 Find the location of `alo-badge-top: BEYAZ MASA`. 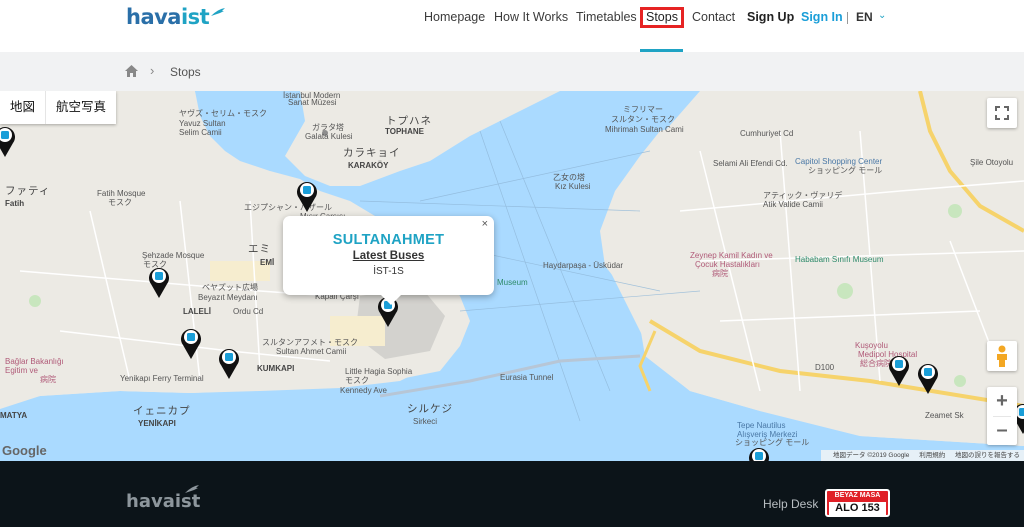

alo-badge-top: BEYAZ MASA is located at coordinates (857, 495).